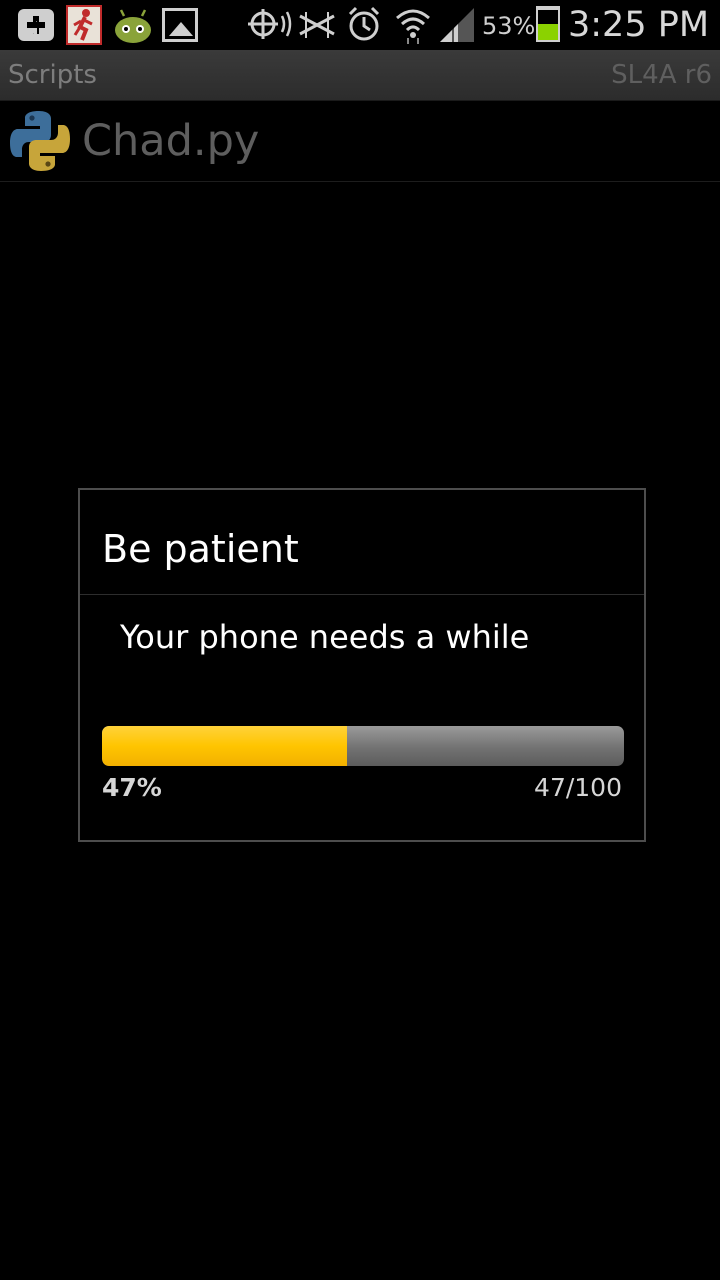 Image resolution: width=720 pixels, height=1280 pixels. Describe the element at coordinates (413, 30) in the screenshot. I see `wifi-icon` at that location.